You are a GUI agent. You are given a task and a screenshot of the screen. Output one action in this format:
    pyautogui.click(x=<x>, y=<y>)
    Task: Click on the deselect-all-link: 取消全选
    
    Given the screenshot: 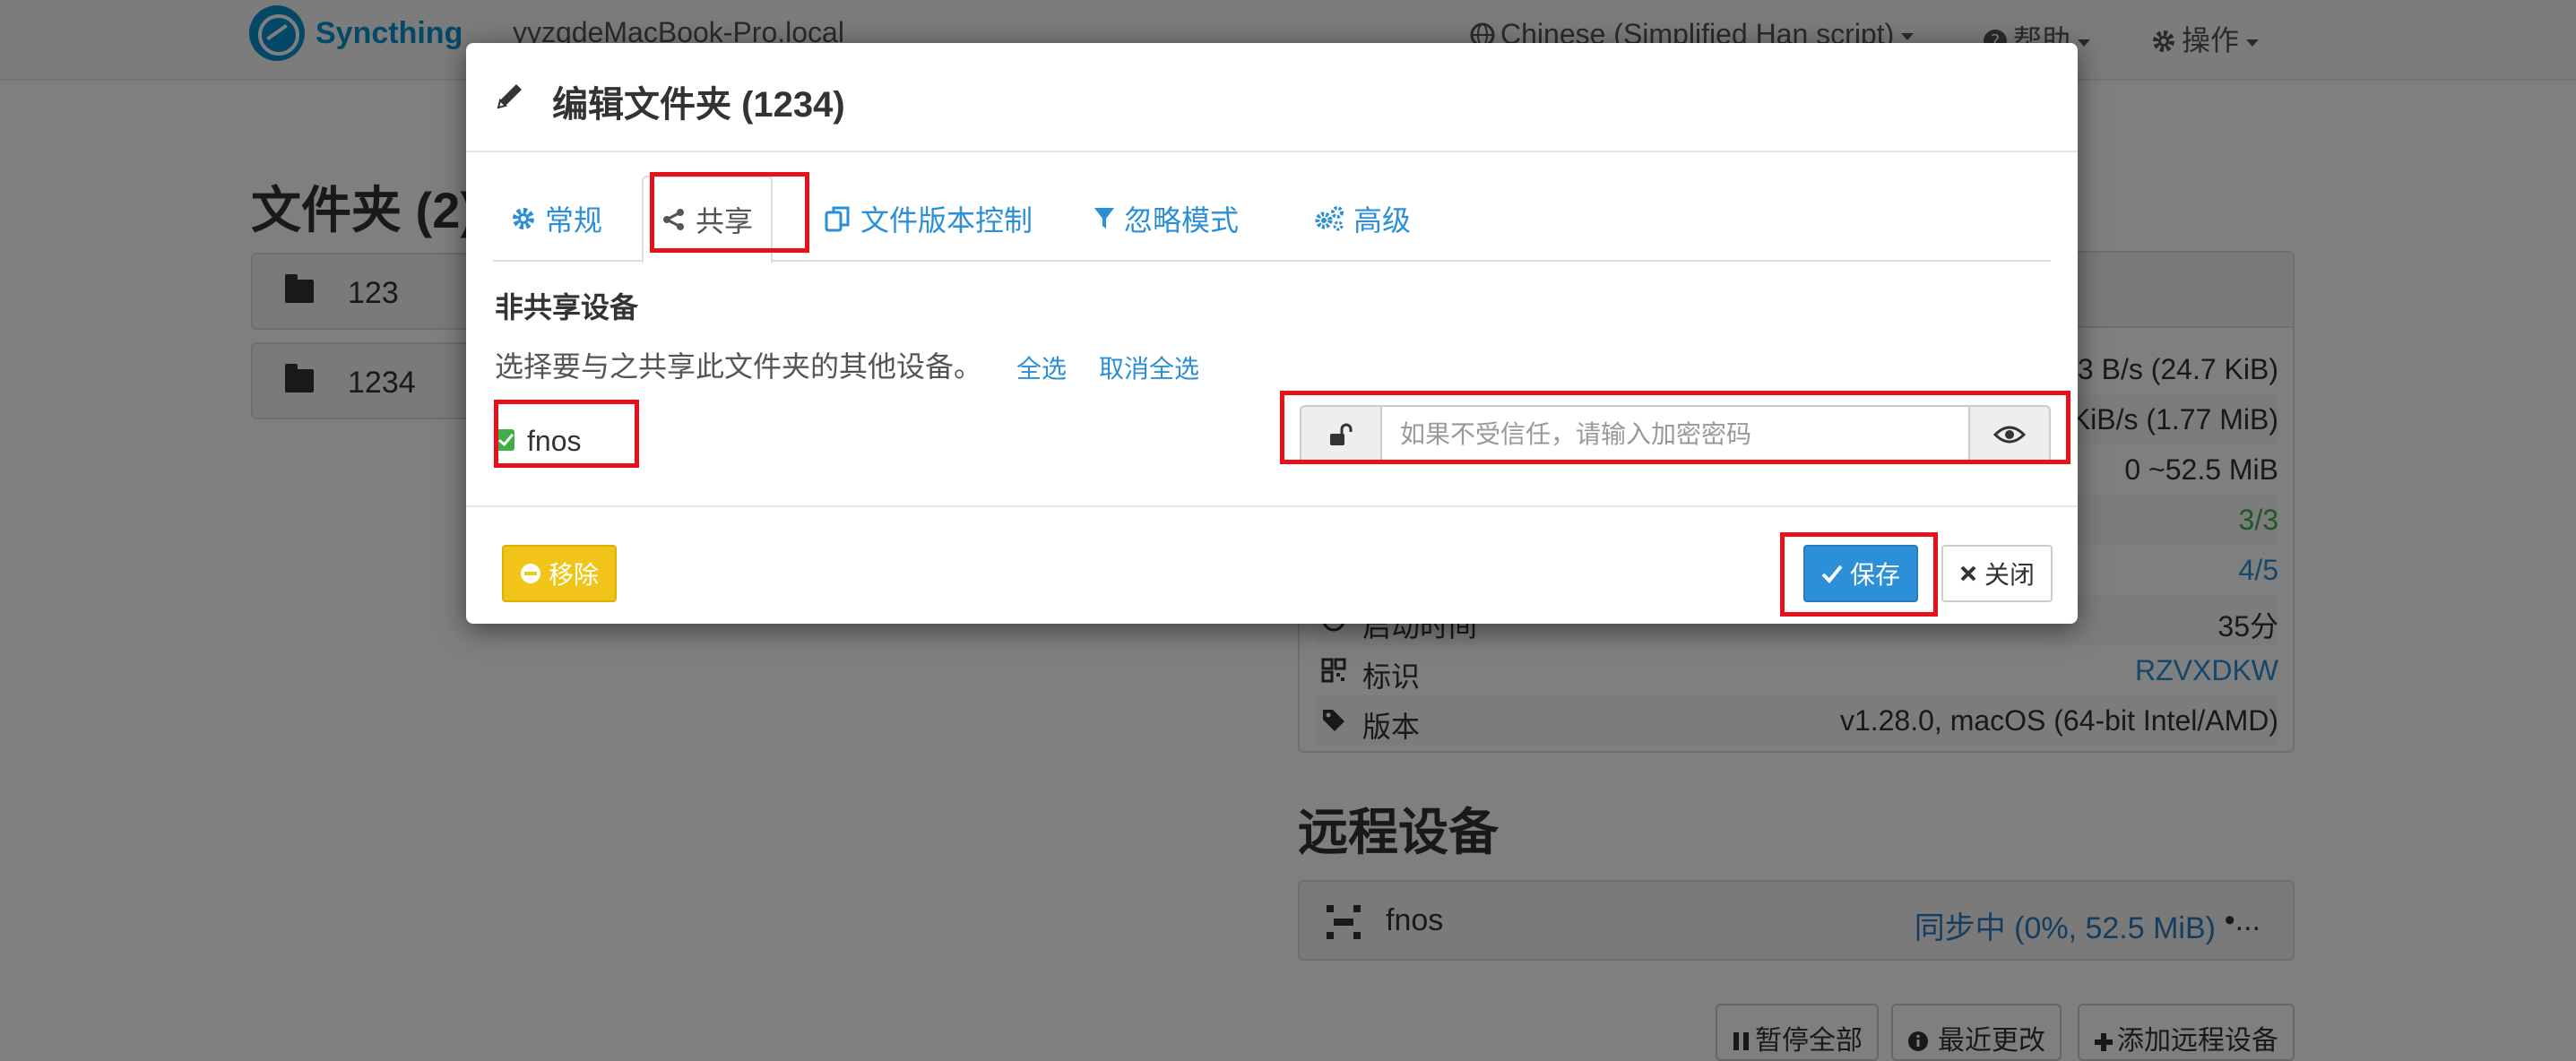 What is the action you would take?
    pyautogui.click(x=1149, y=367)
    